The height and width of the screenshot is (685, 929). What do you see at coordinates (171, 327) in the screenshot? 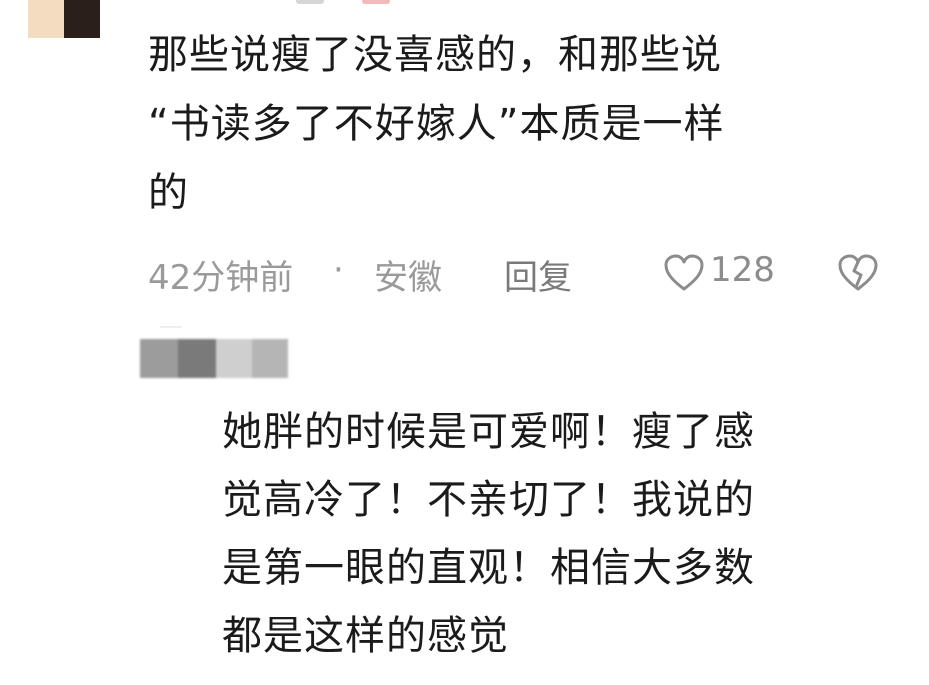
I see `thread-divider` at bounding box center [171, 327].